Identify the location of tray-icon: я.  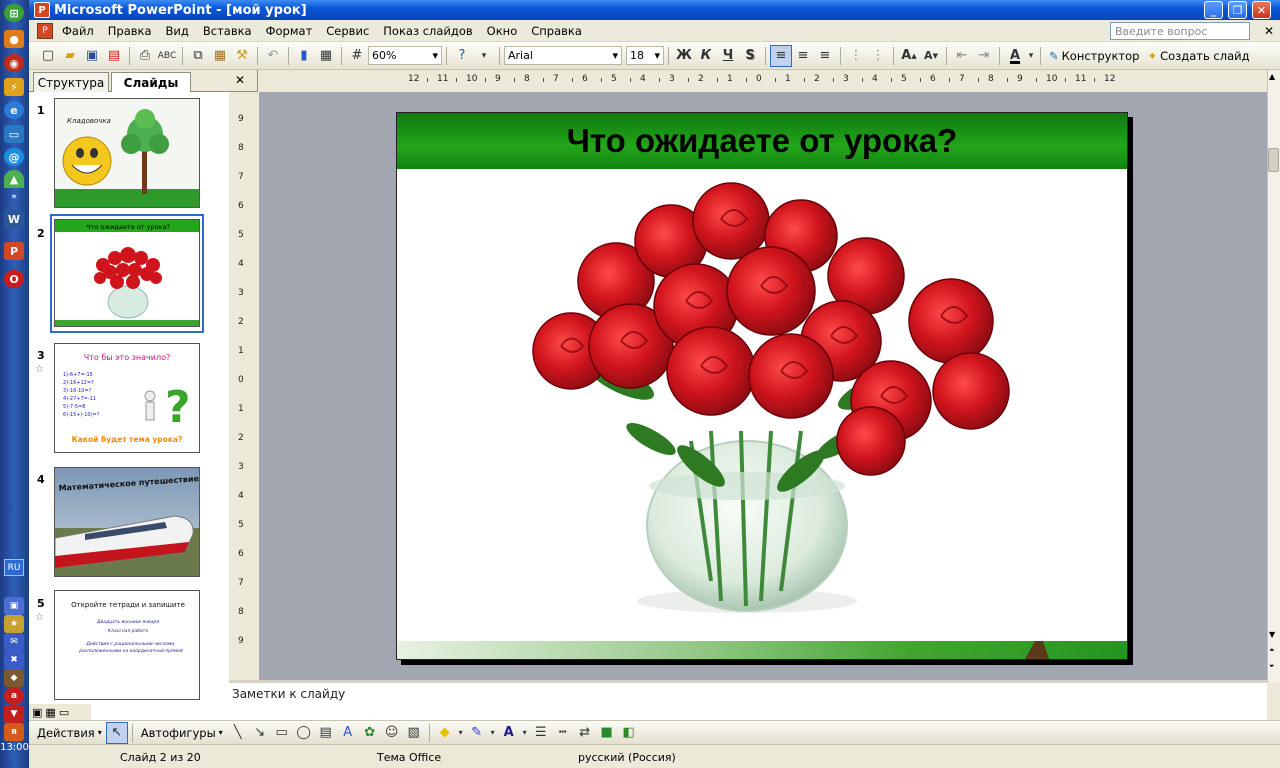
(14, 732).